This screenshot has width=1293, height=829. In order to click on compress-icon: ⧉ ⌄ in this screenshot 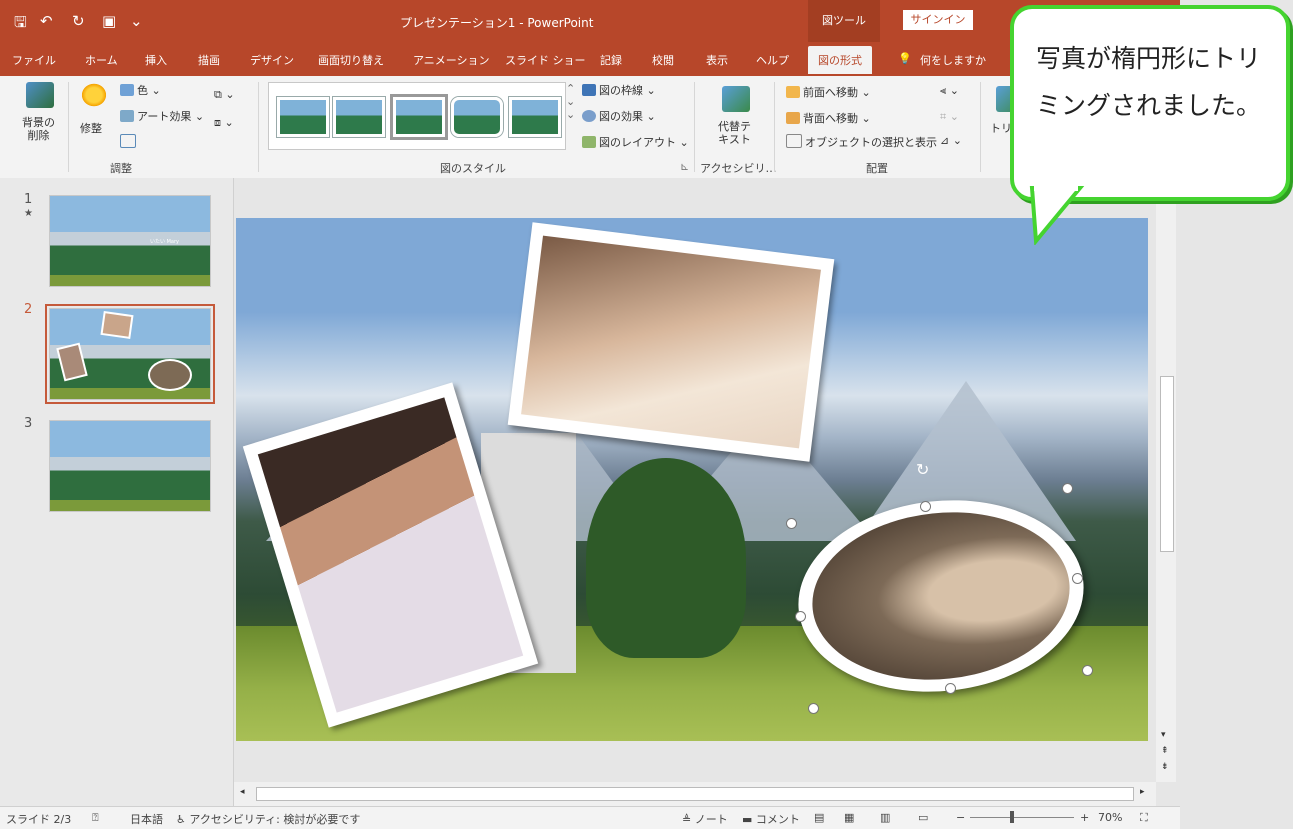, I will do `click(224, 95)`.